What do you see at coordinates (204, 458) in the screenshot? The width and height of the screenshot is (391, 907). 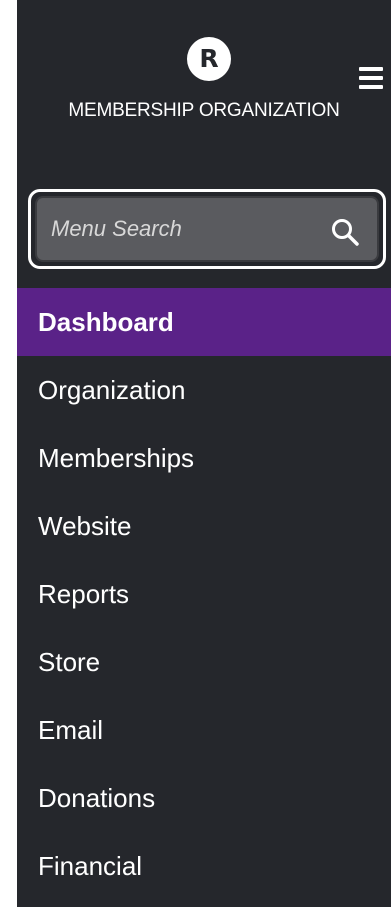 I see `menu-item-memberships: Memberships` at bounding box center [204, 458].